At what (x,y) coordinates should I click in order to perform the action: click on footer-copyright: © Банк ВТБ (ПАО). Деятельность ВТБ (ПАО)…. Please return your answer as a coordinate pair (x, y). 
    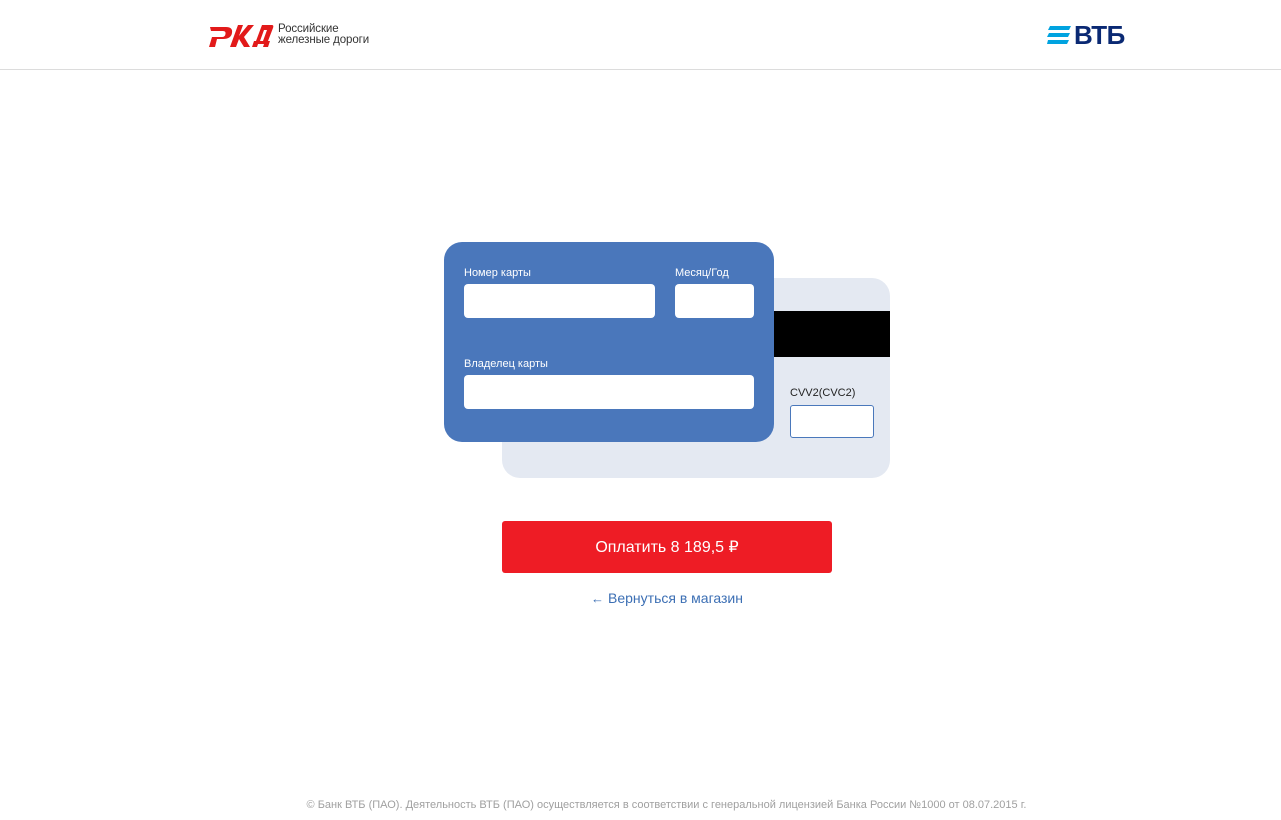
    Looking at the image, I should click on (666, 805).